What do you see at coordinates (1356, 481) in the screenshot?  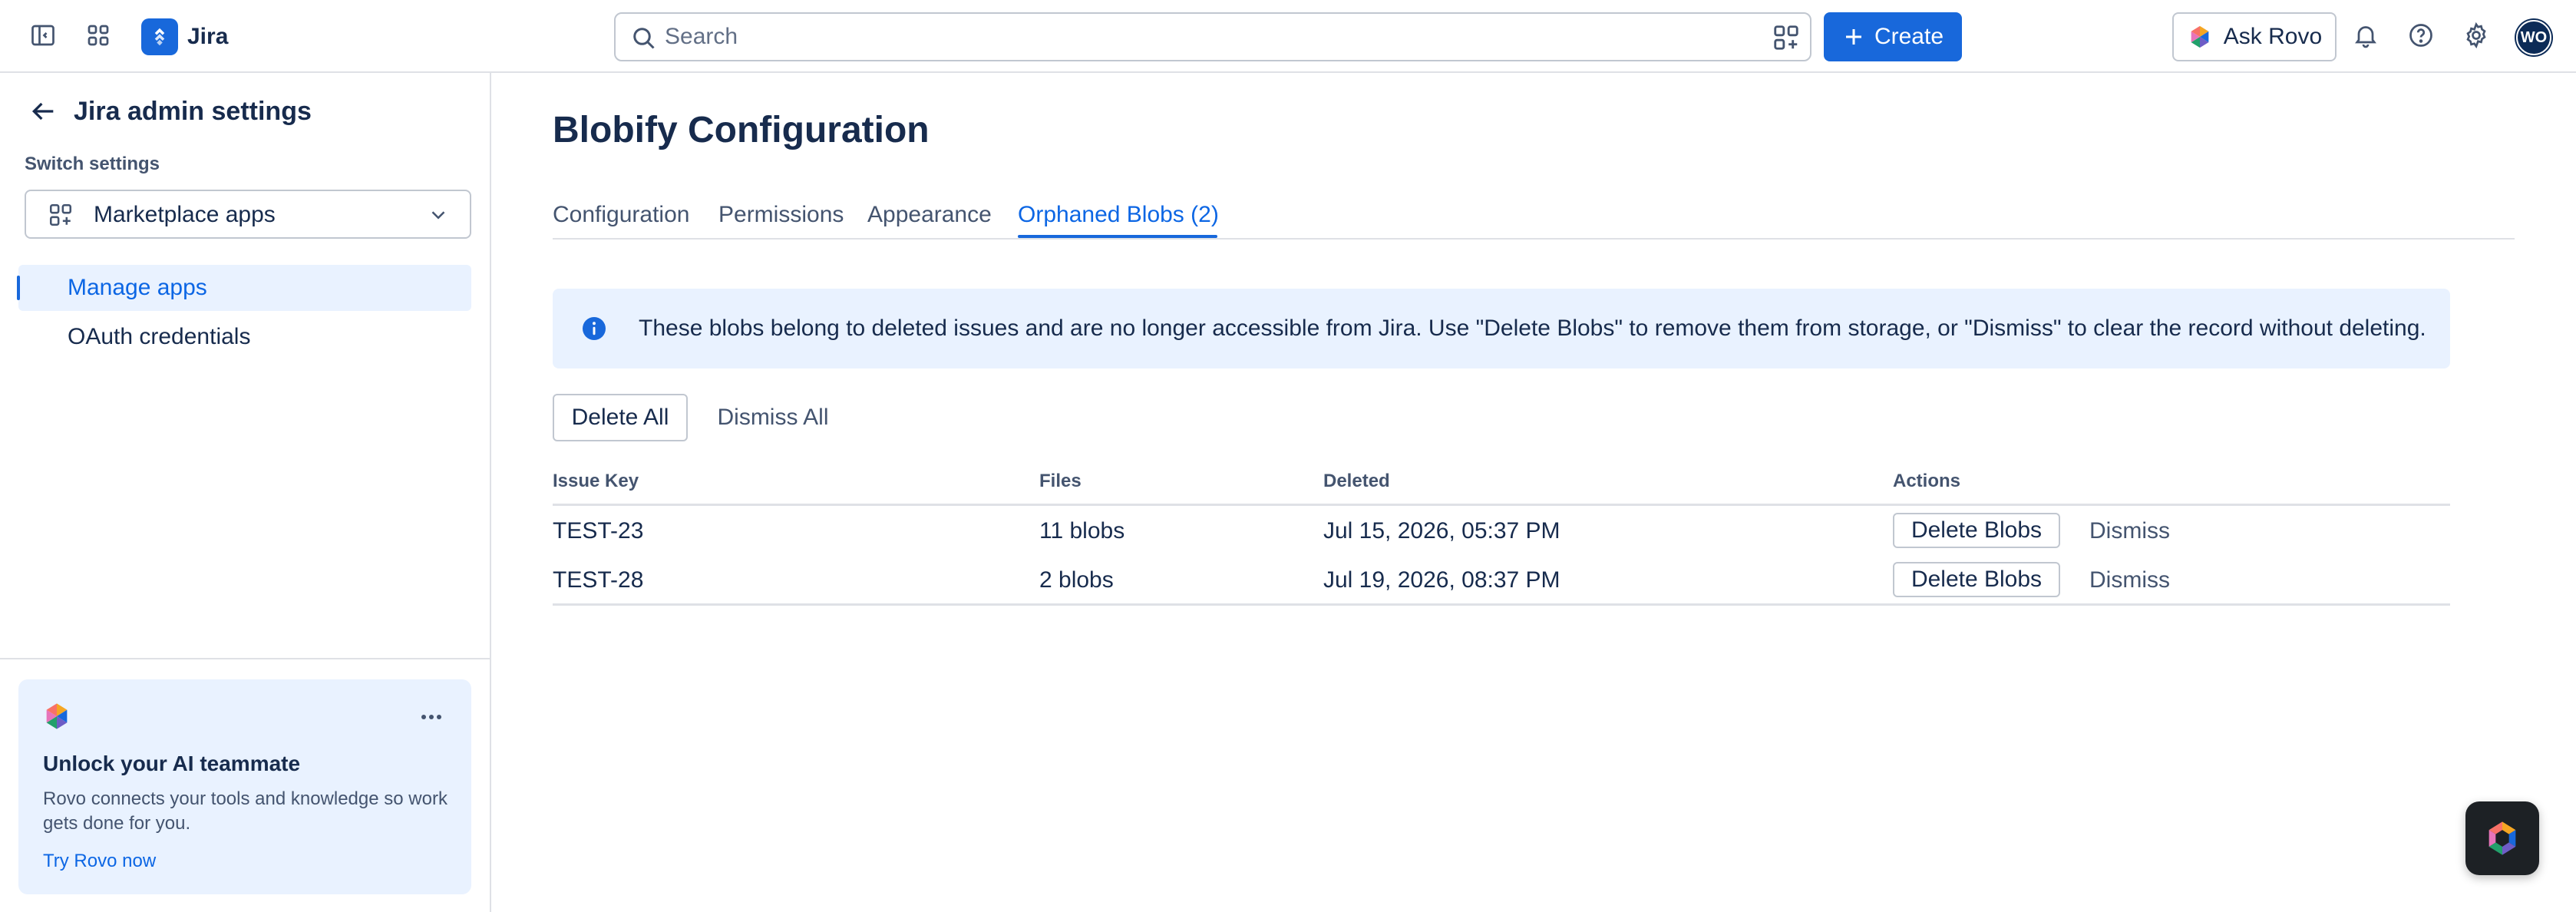 I see `column-header-deleted: Deleted` at bounding box center [1356, 481].